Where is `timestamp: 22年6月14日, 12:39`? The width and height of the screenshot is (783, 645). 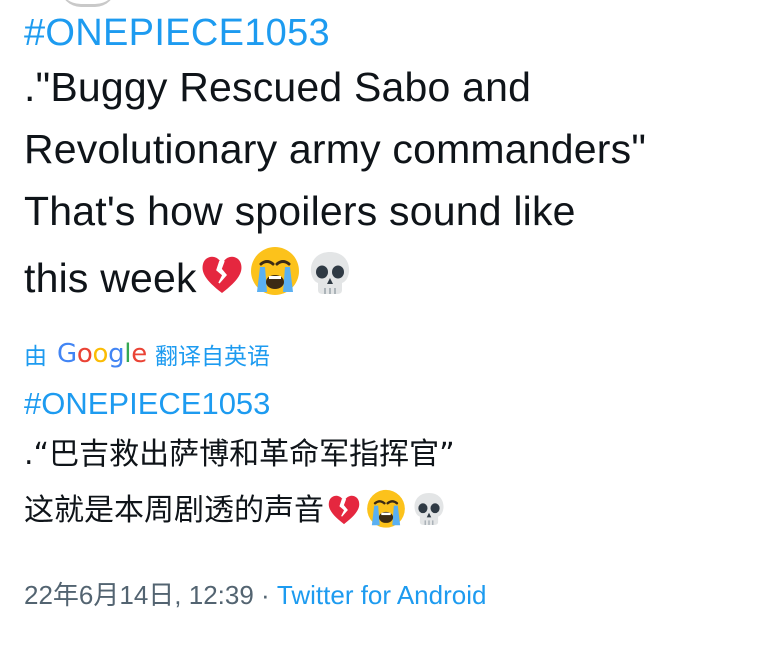 timestamp: 22年6月14日, 12:39 is located at coordinates (139, 595).